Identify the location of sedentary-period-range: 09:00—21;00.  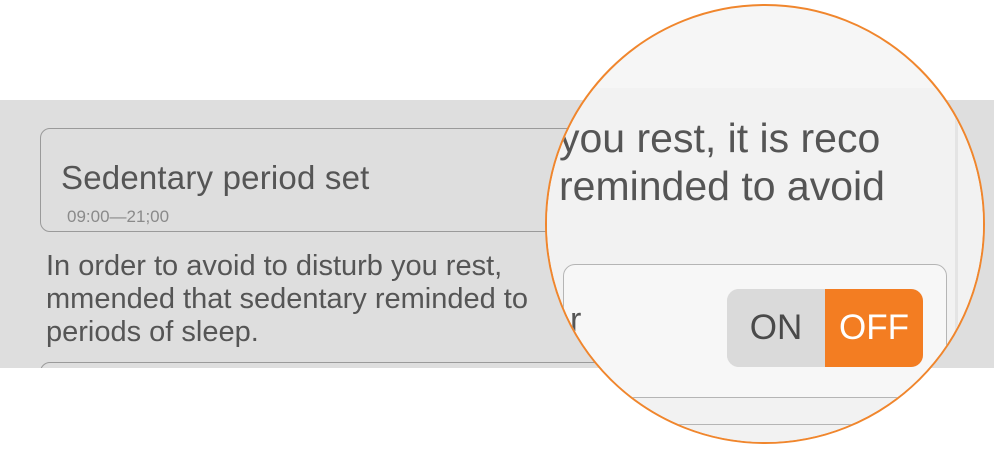
(118, 216).